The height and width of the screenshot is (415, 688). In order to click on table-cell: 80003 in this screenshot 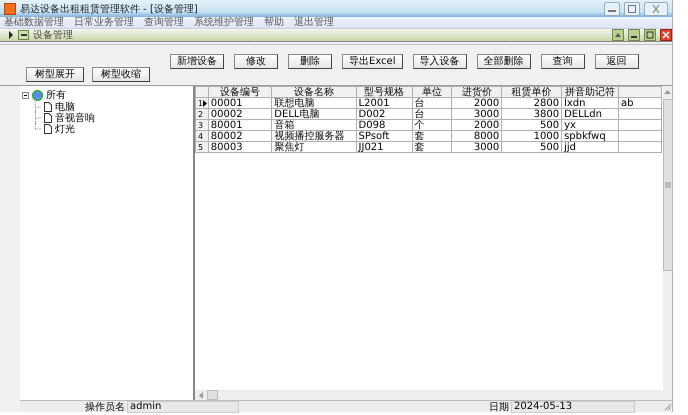, I will do `click(240, 147)`.